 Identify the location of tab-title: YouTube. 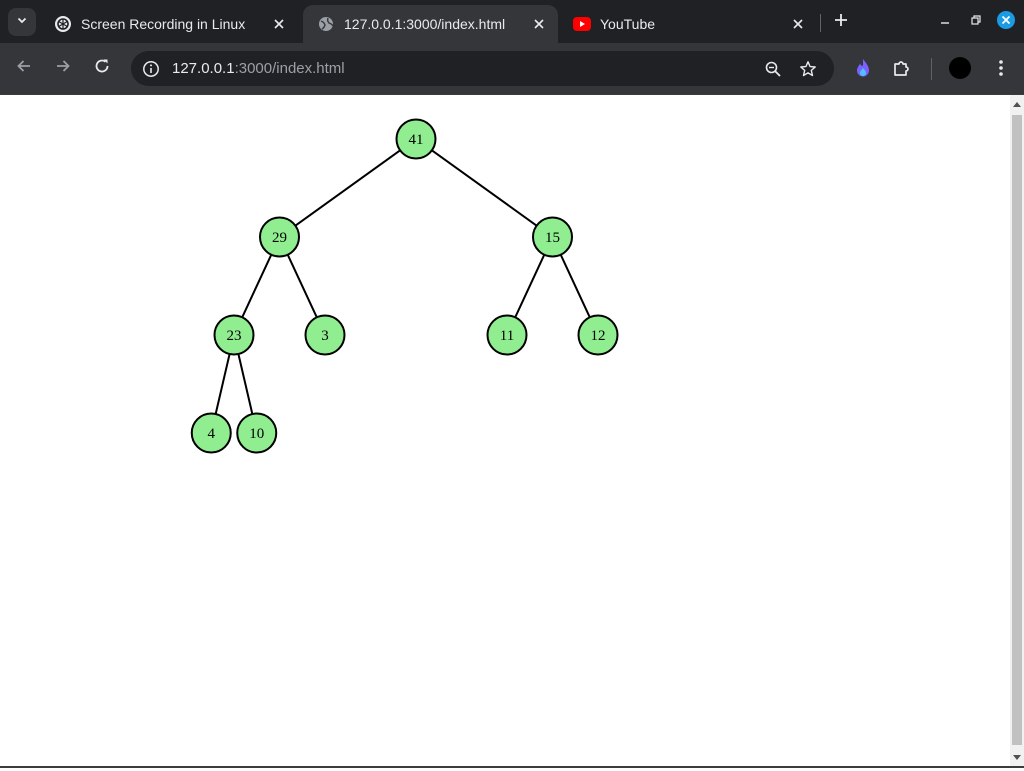
(628, 24).